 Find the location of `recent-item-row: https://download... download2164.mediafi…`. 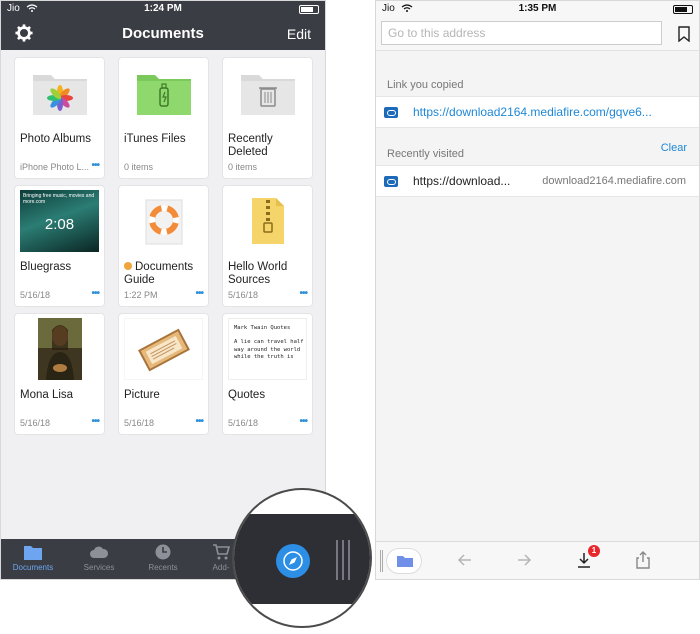

recent-item-row: https://download... download2164.mediafi… is located at coordinates (537, 181).